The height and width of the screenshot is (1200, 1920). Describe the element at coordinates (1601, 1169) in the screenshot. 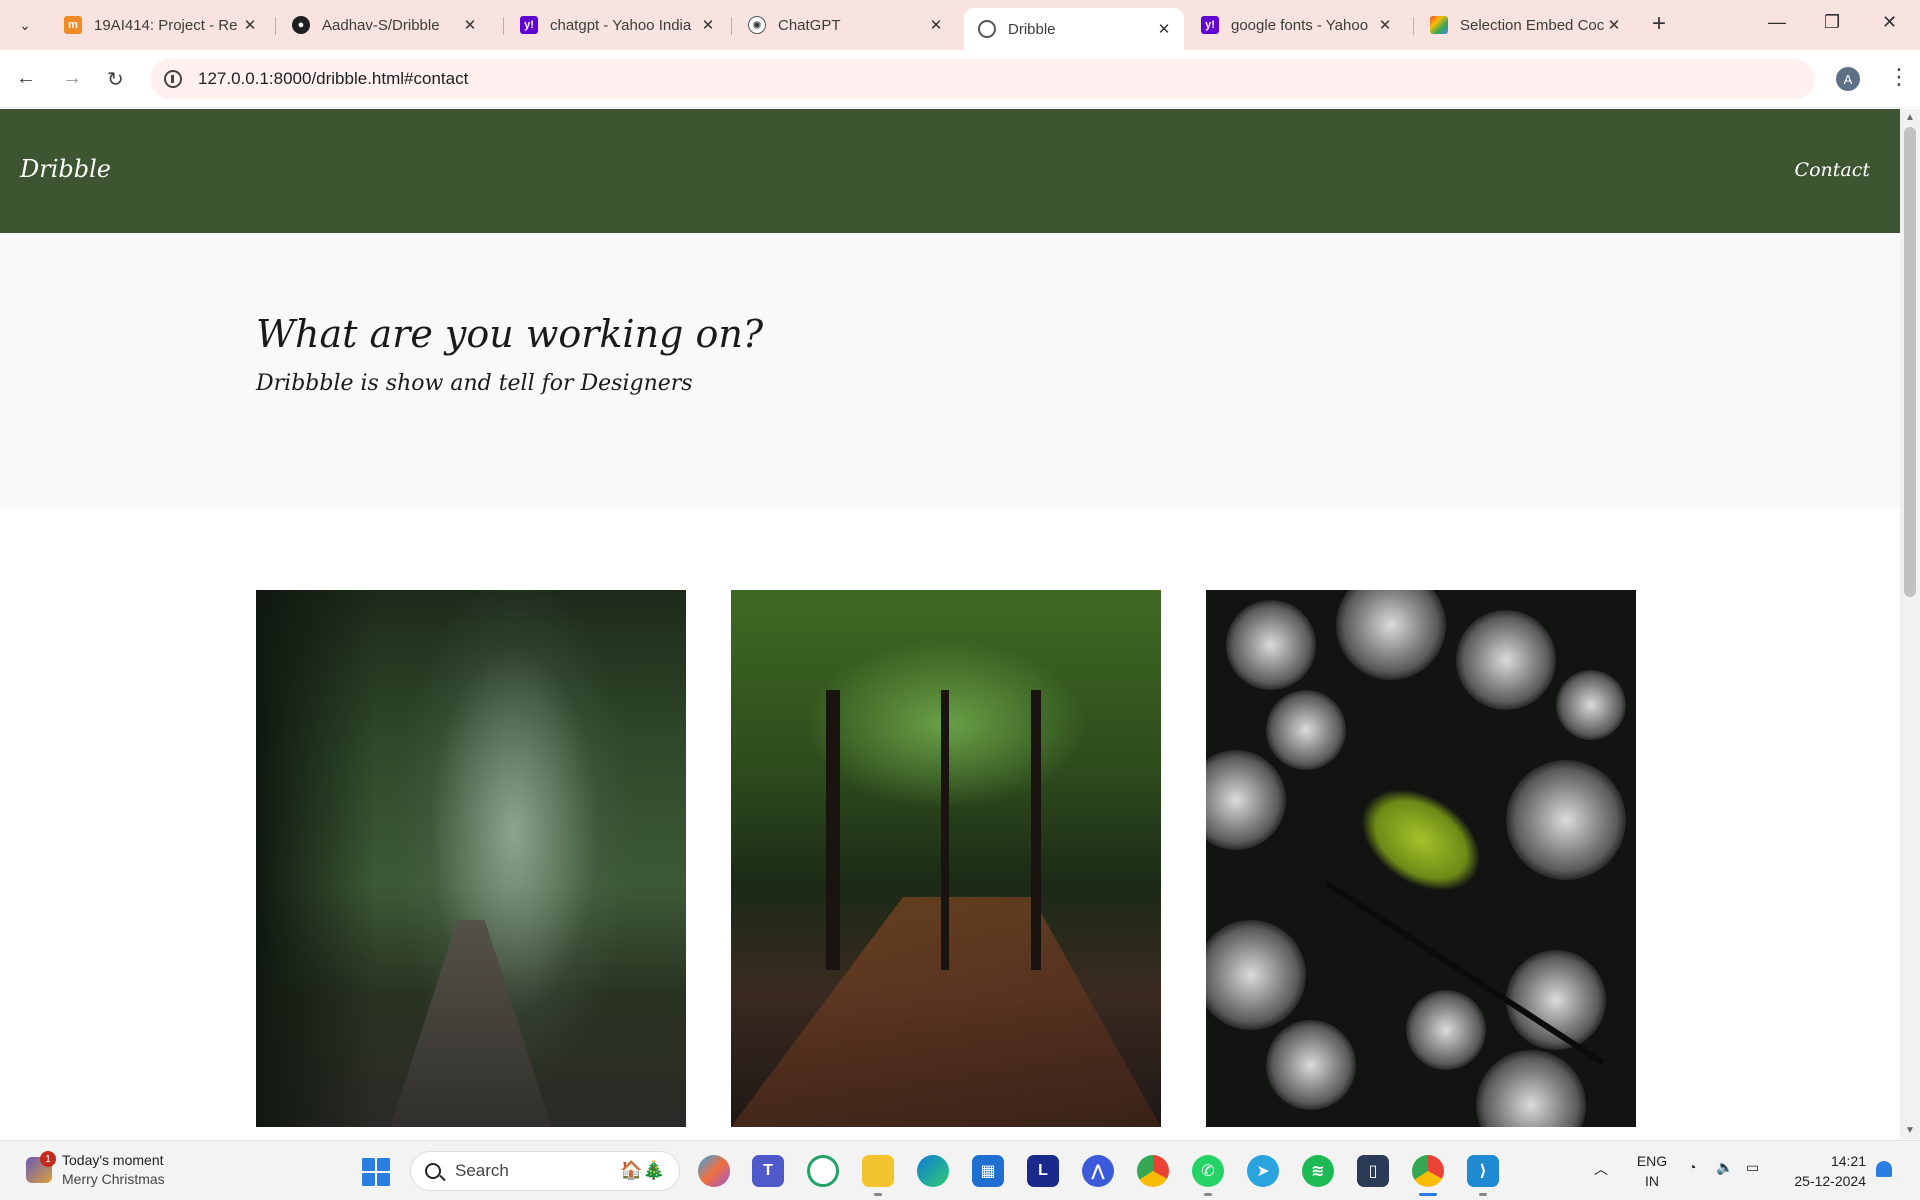

I see `show-hidden-icons-chevron-icon: ︿` at that location.